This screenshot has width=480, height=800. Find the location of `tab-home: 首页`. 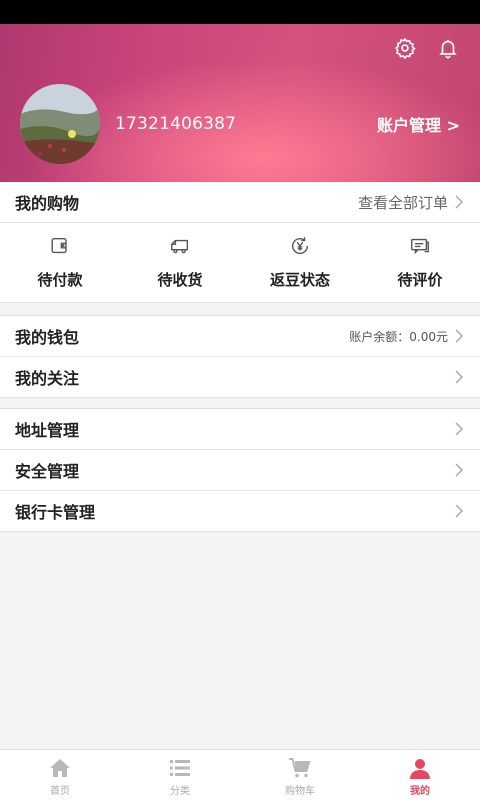

tab-home: 首页 is located at coordinates (60, 775).